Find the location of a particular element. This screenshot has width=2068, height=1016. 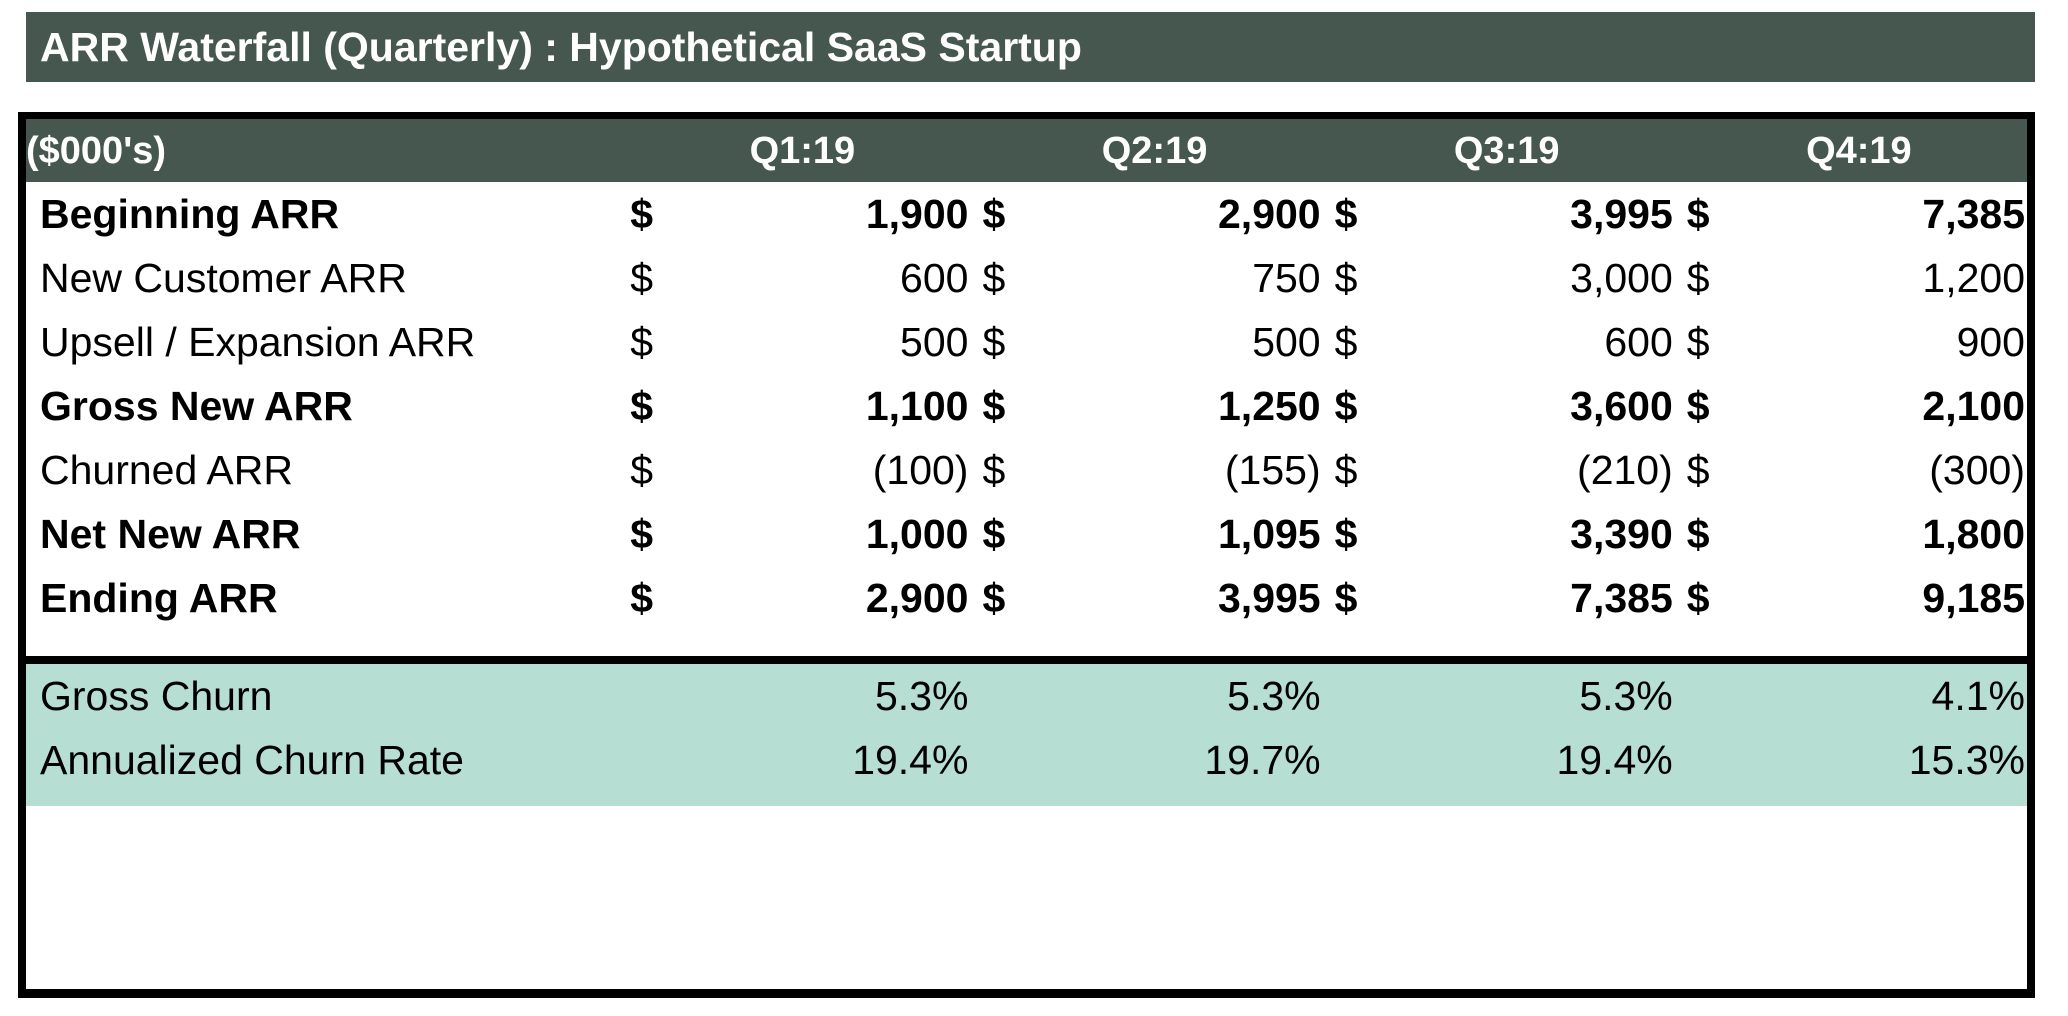

cell-annualized-churn-rate-q2: 19.7% is located at coordinates (1189, 760).